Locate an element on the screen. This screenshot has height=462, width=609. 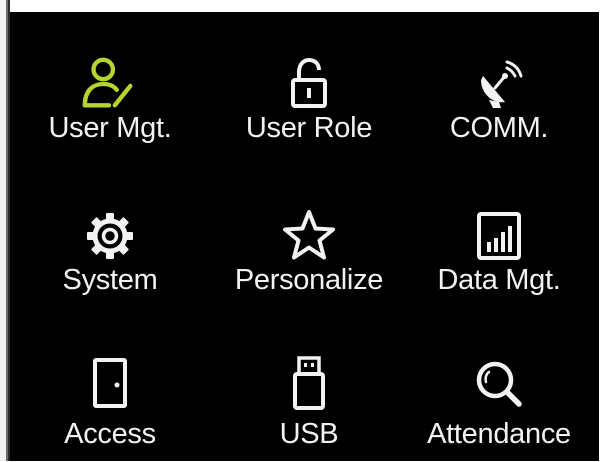
menu-item-system: System is located at coordinates (110, 249).